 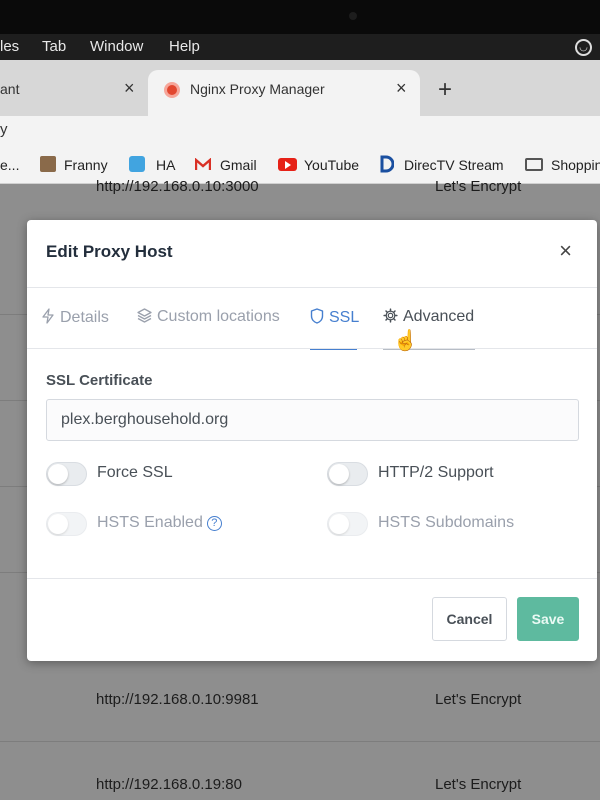 I want to click on force-ssl-label: Force SSL, so click(x=135, y=472).